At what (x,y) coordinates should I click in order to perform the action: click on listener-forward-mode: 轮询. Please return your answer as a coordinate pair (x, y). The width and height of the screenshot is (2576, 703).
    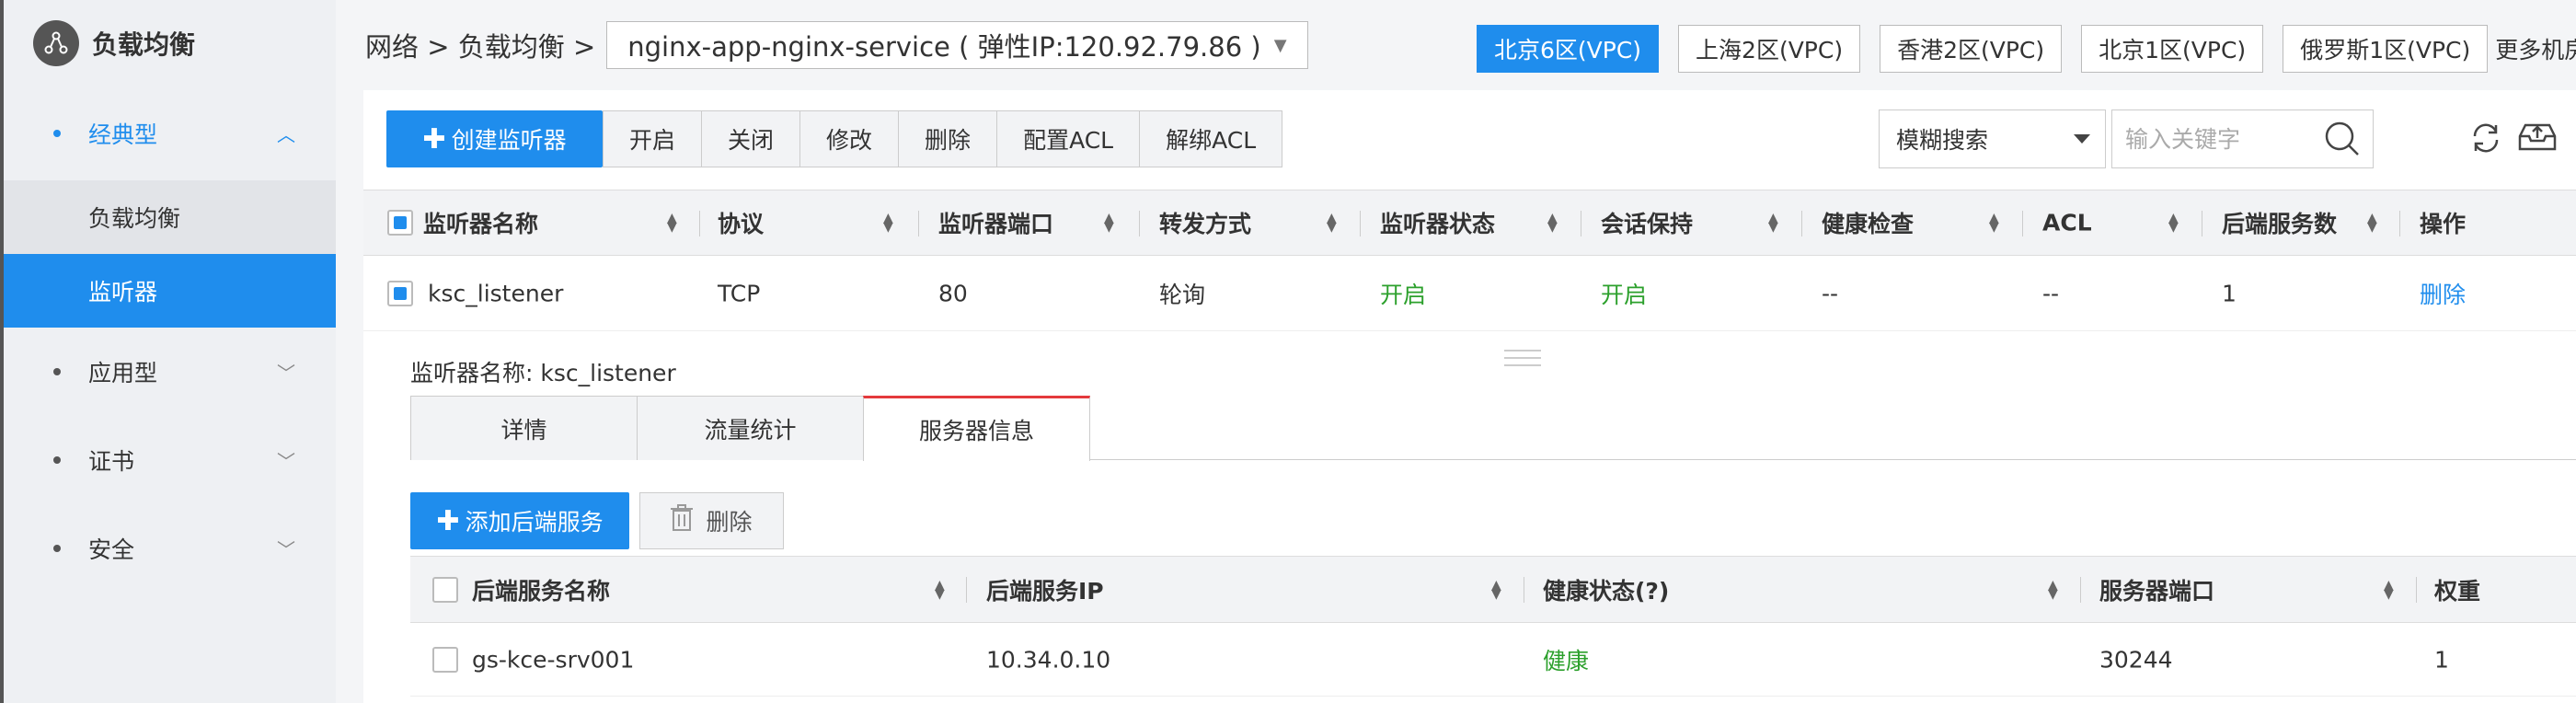
    Looking at the image, I should click on (1182, 294).